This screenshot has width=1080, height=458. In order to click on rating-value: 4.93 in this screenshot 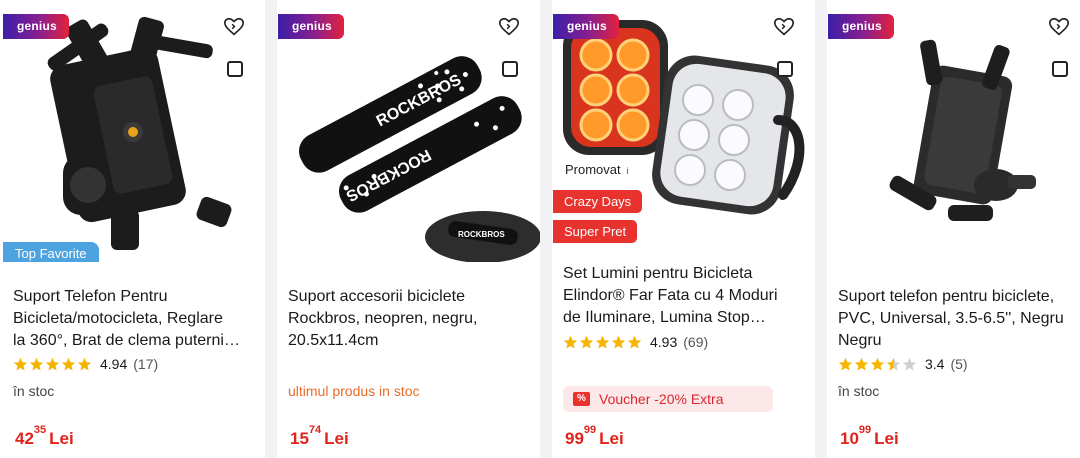, I will do `click(664, 342)`.